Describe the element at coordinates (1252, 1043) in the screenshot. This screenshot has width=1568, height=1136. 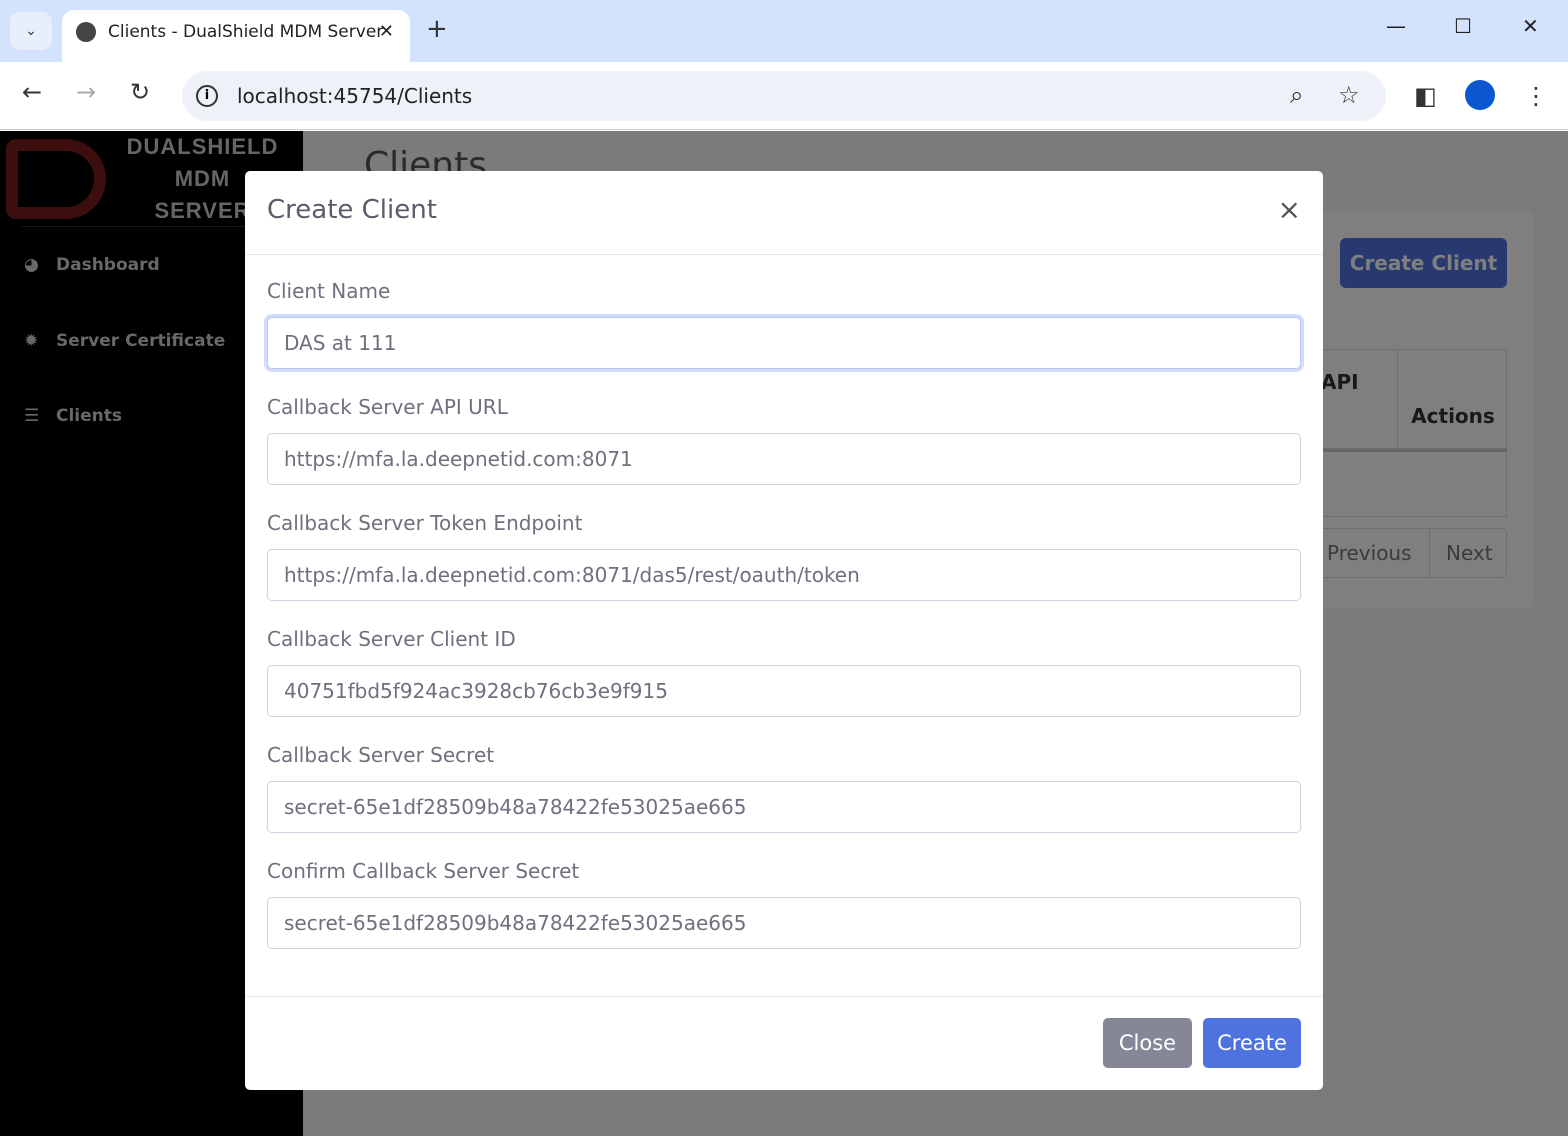
I see `create-button: Create` at that location.